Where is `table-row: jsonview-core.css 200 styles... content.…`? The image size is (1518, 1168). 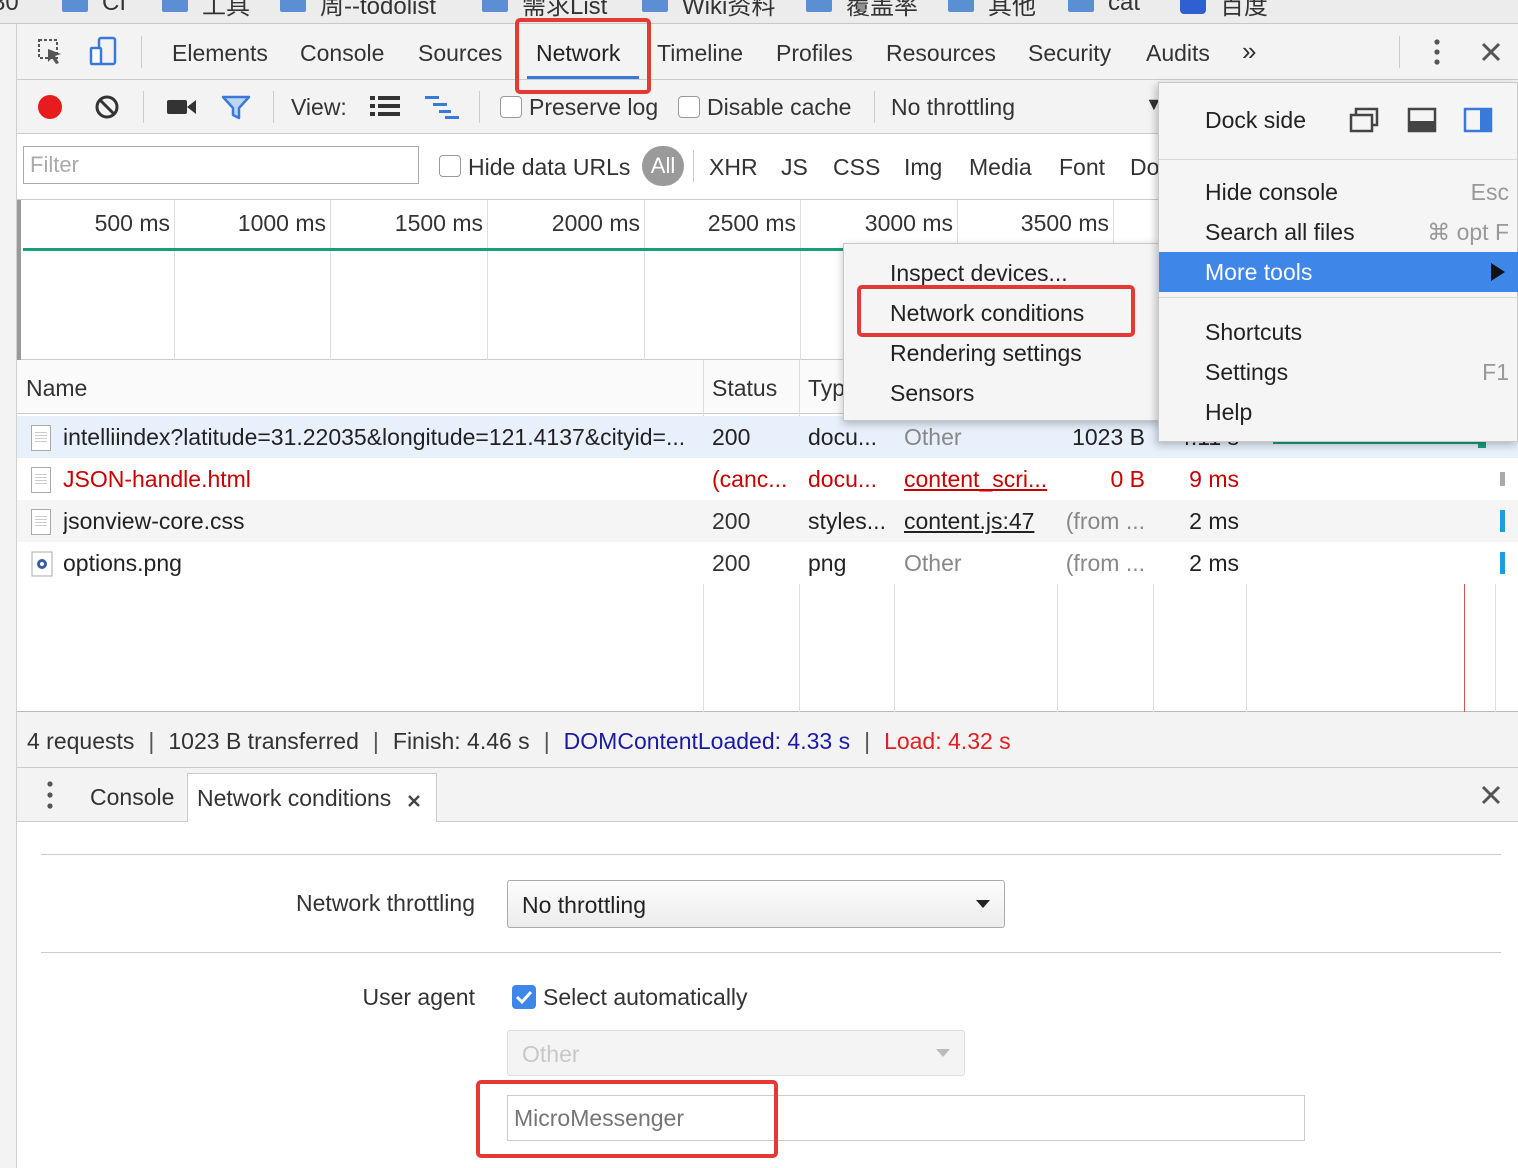 table-row: jsonview-core.css 200 styles... content.… is located at coordinates (767, 521).